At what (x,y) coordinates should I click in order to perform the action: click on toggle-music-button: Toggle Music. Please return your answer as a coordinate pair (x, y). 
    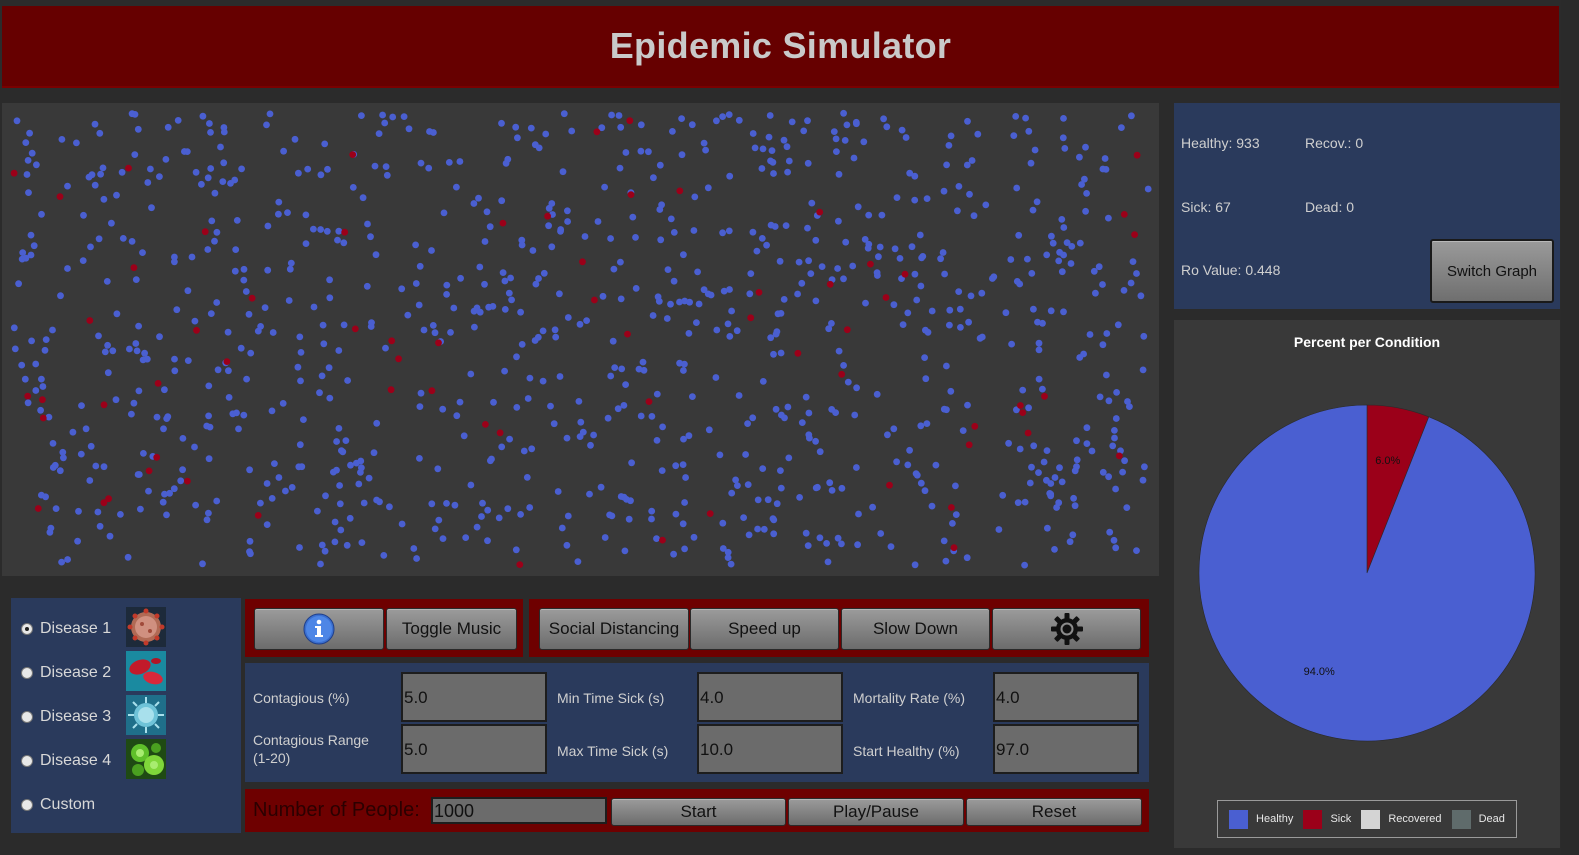
    Looking at the image, I should click on (451, 629).